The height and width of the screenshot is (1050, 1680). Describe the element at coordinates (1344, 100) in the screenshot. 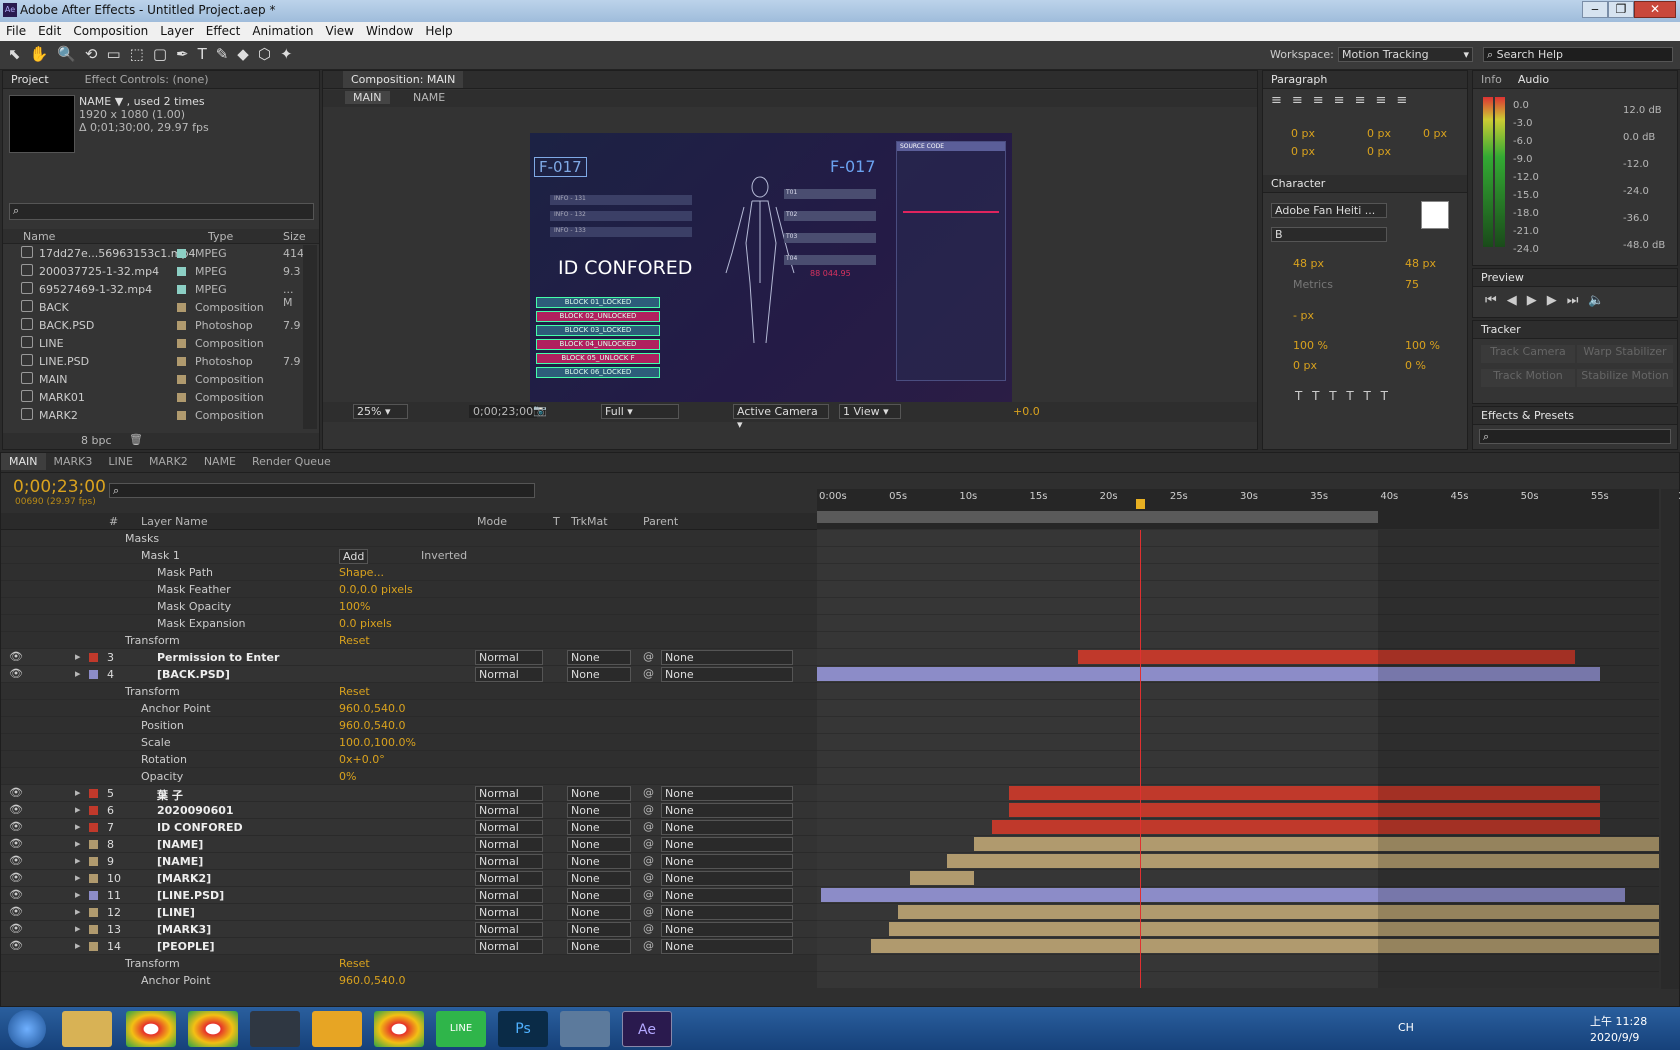

I see `align-buttons: ≡≡≡≡≡≡≡` at that location.